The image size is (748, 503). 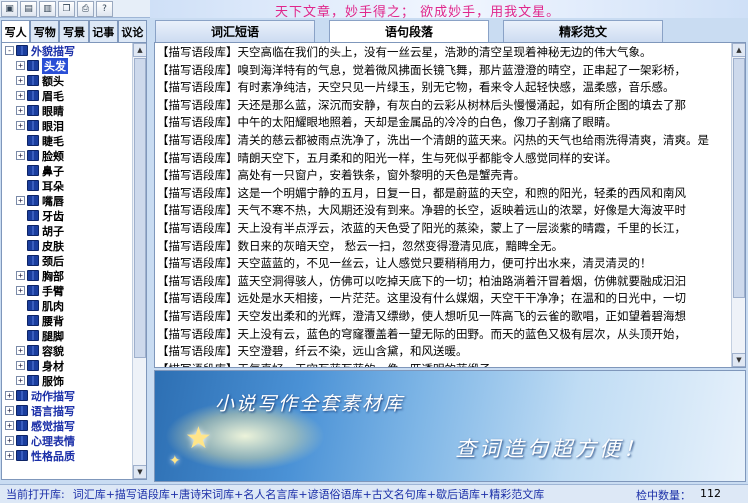 I want to click on tree-item: + 眼泪, so click(x=67, y=125).